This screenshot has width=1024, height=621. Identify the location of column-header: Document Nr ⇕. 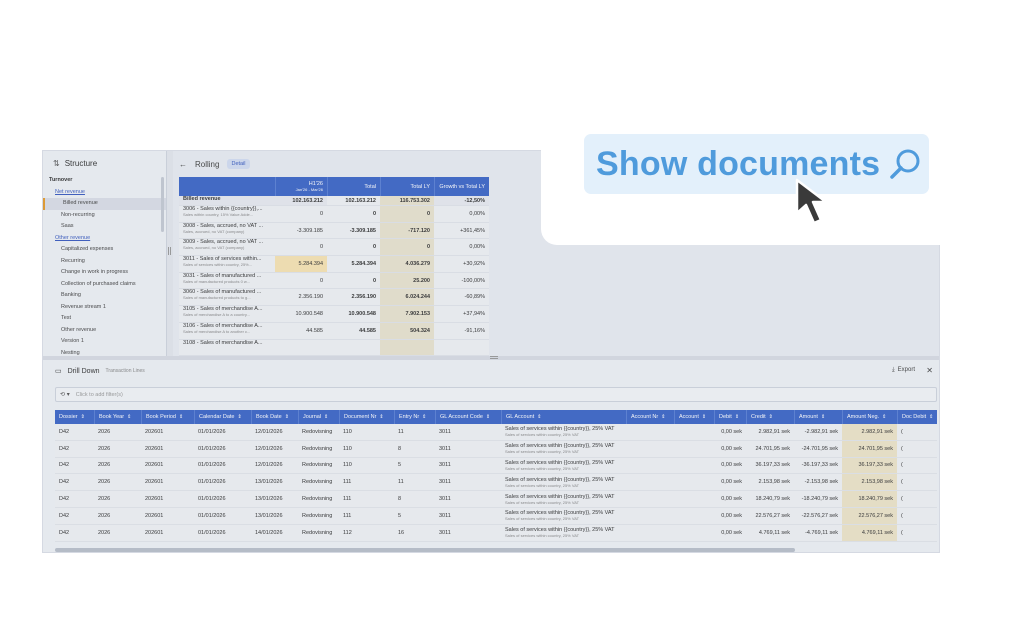
(366, 417).